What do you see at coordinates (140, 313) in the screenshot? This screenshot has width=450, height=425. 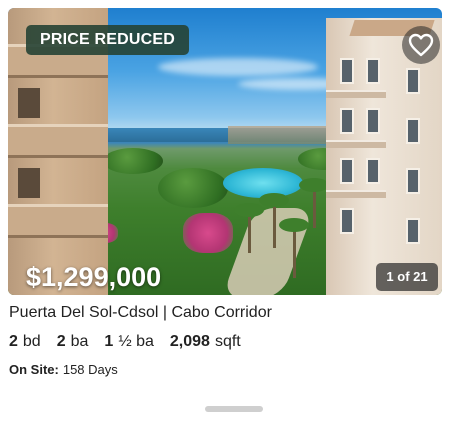 I see `listing-address: Puerta Del Sol-Cdsol | Cabo Corridor` at bounding box center [140, 313].